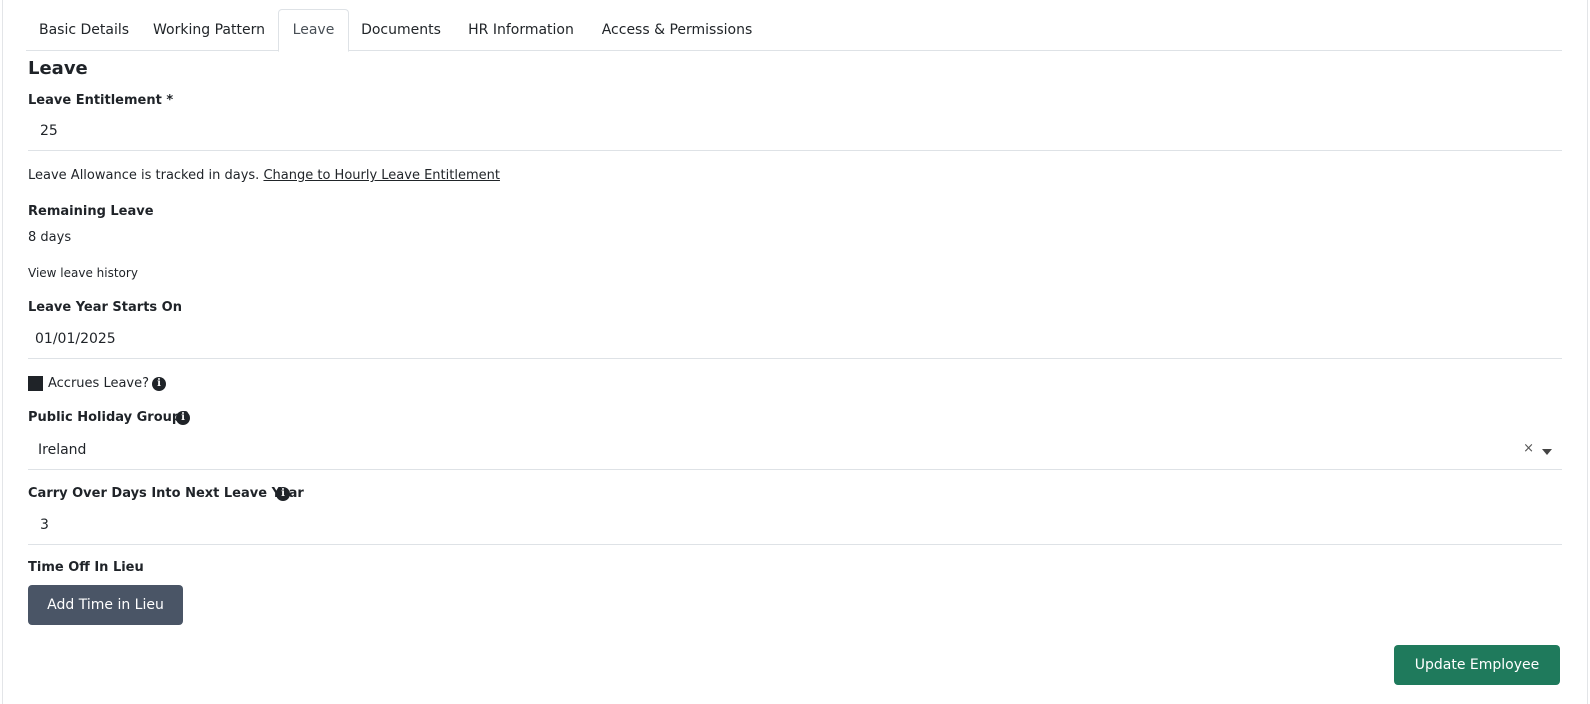 The image size is (1590, 704). Describe the element at coordinates (209, 30) in the screenshot. I see `tab-working-pattern: Working Pattern` at that location.